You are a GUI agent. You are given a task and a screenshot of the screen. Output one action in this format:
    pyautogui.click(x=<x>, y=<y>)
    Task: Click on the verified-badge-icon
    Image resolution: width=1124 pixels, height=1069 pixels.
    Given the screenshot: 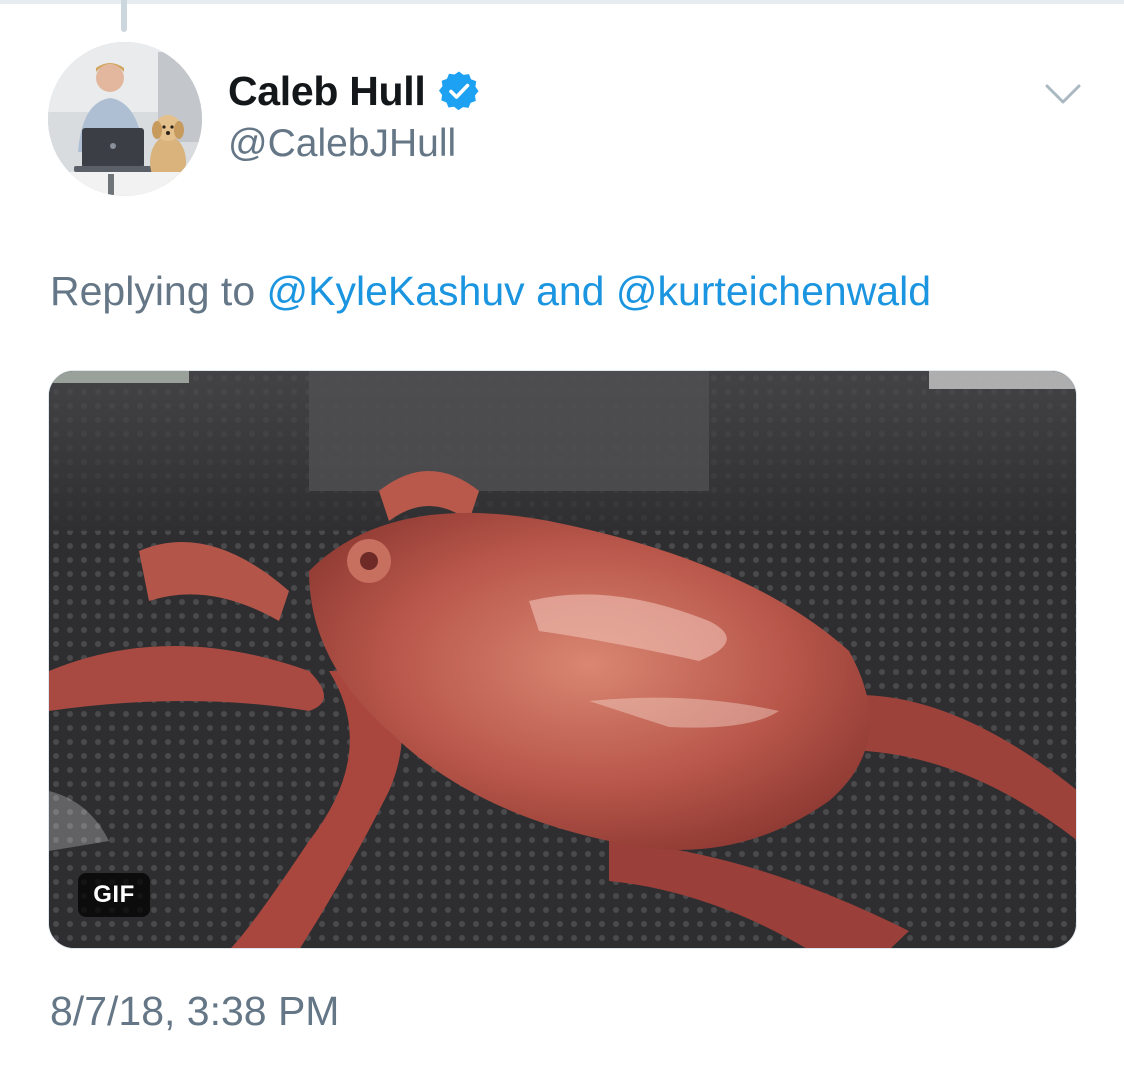 What is the action you would take?
    pyautogui.click(x=459, y=91)
    